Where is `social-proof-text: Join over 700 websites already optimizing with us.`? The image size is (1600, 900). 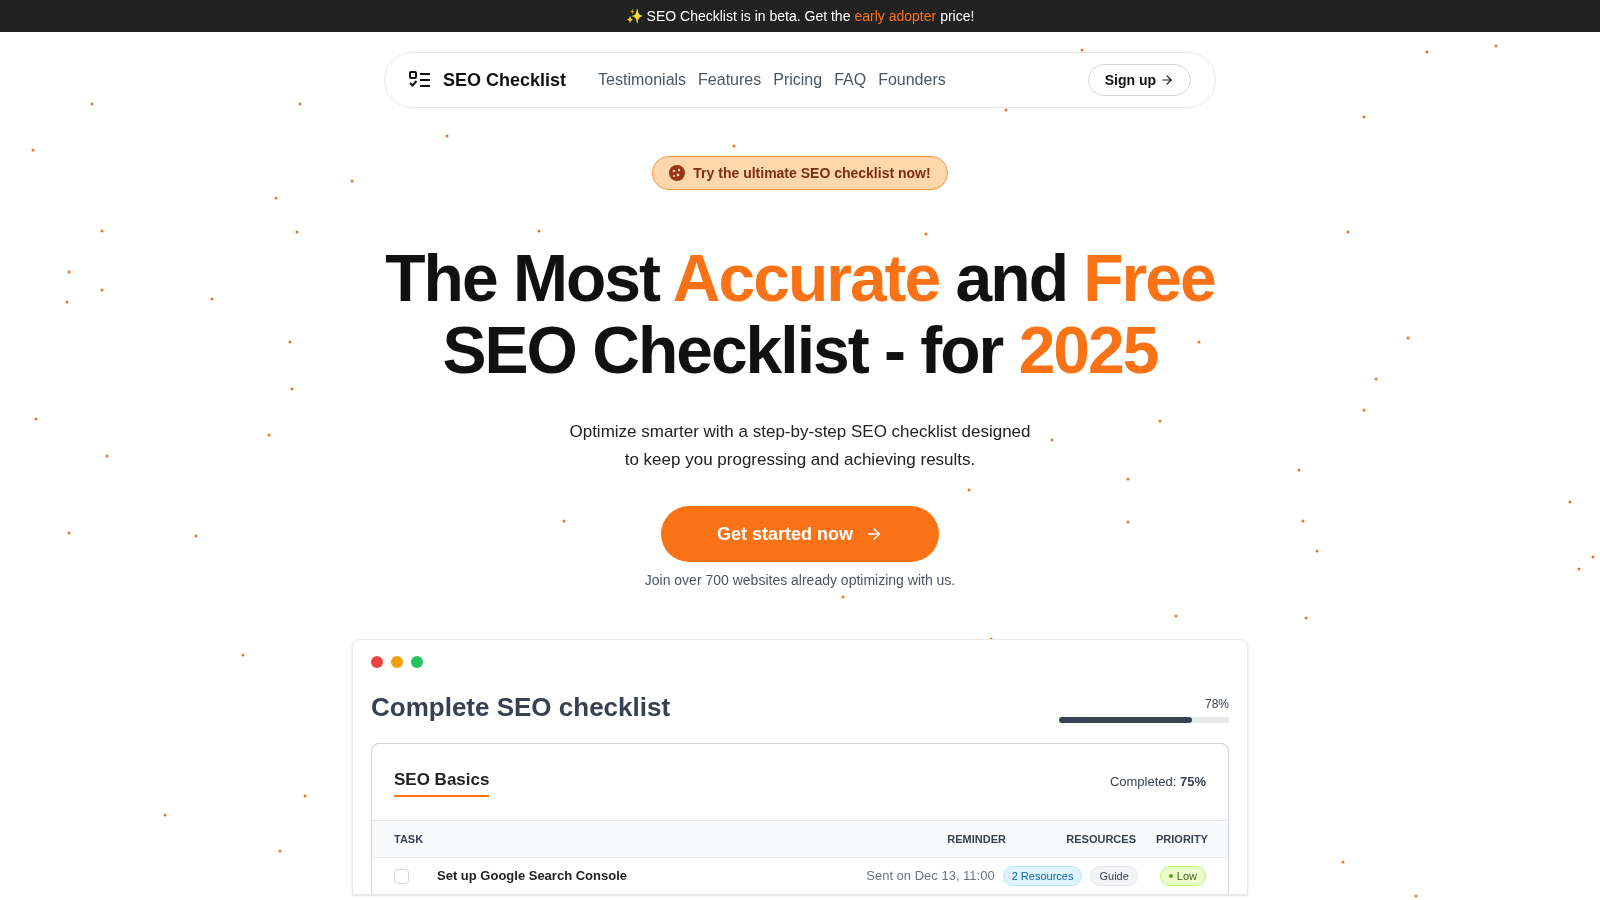
social-proof-text: Join over 700 websites already optimizing with us. is located at coordinates (800, 580).